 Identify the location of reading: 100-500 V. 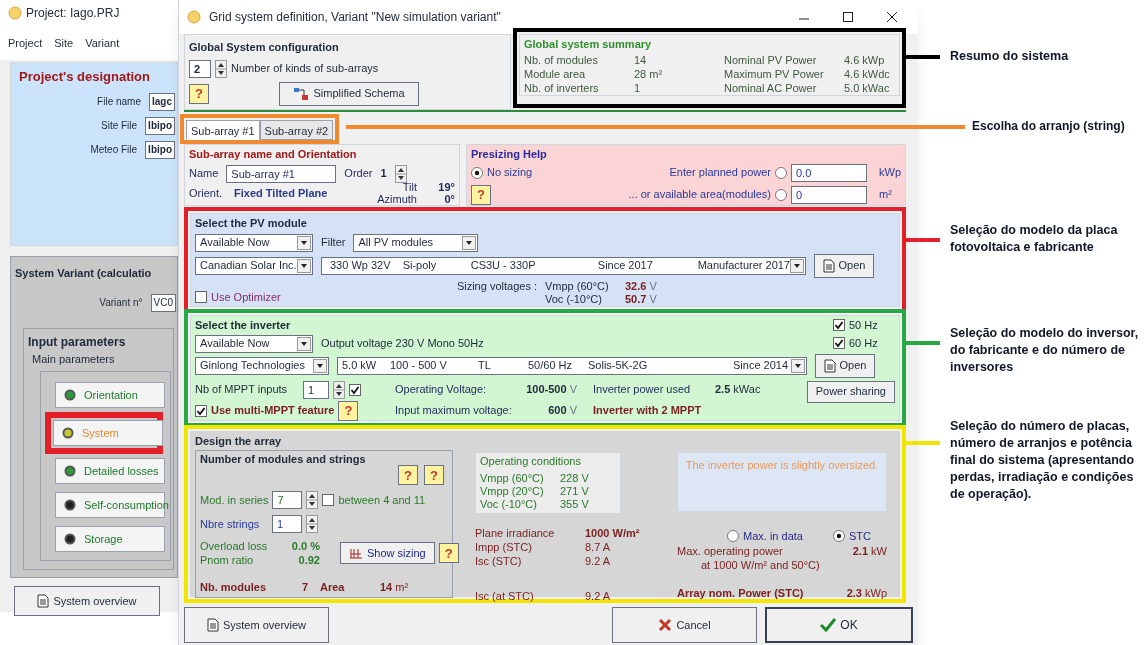
(552, 390).